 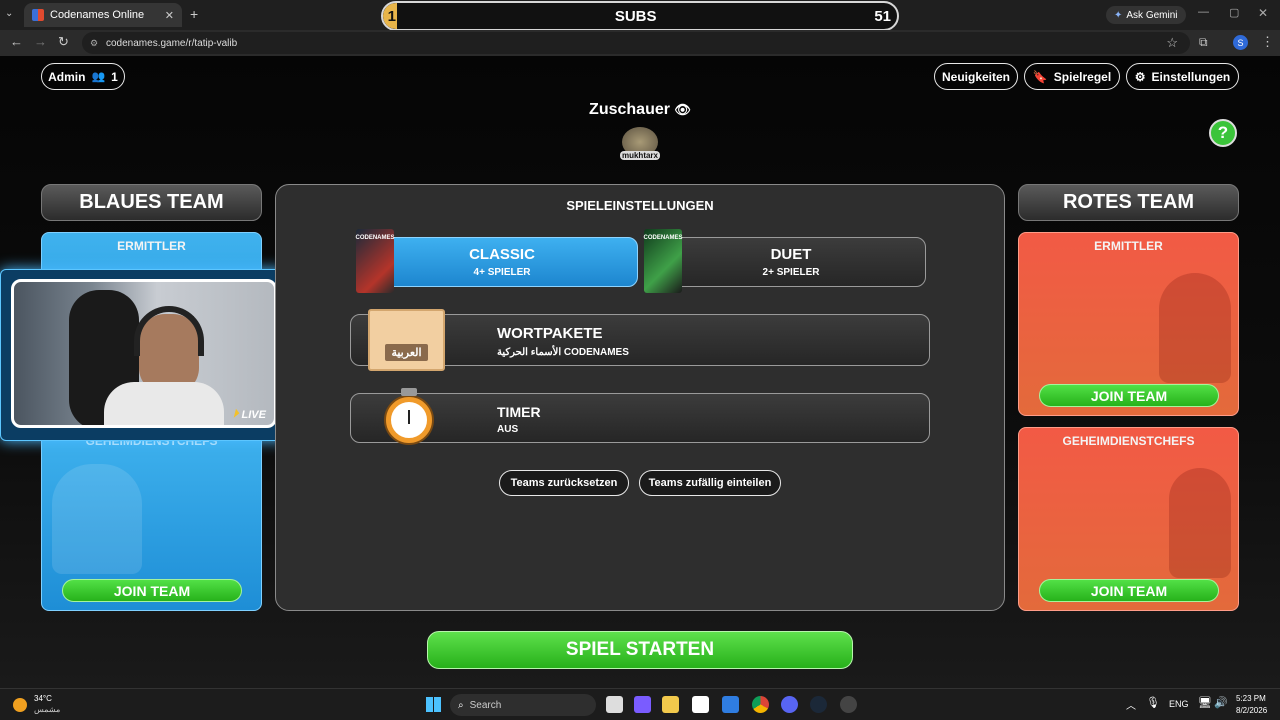 What do you see at coordinates (791, 254) in the screenshot?
I see `duet-title: DUET` at bounding box center [791, 254].